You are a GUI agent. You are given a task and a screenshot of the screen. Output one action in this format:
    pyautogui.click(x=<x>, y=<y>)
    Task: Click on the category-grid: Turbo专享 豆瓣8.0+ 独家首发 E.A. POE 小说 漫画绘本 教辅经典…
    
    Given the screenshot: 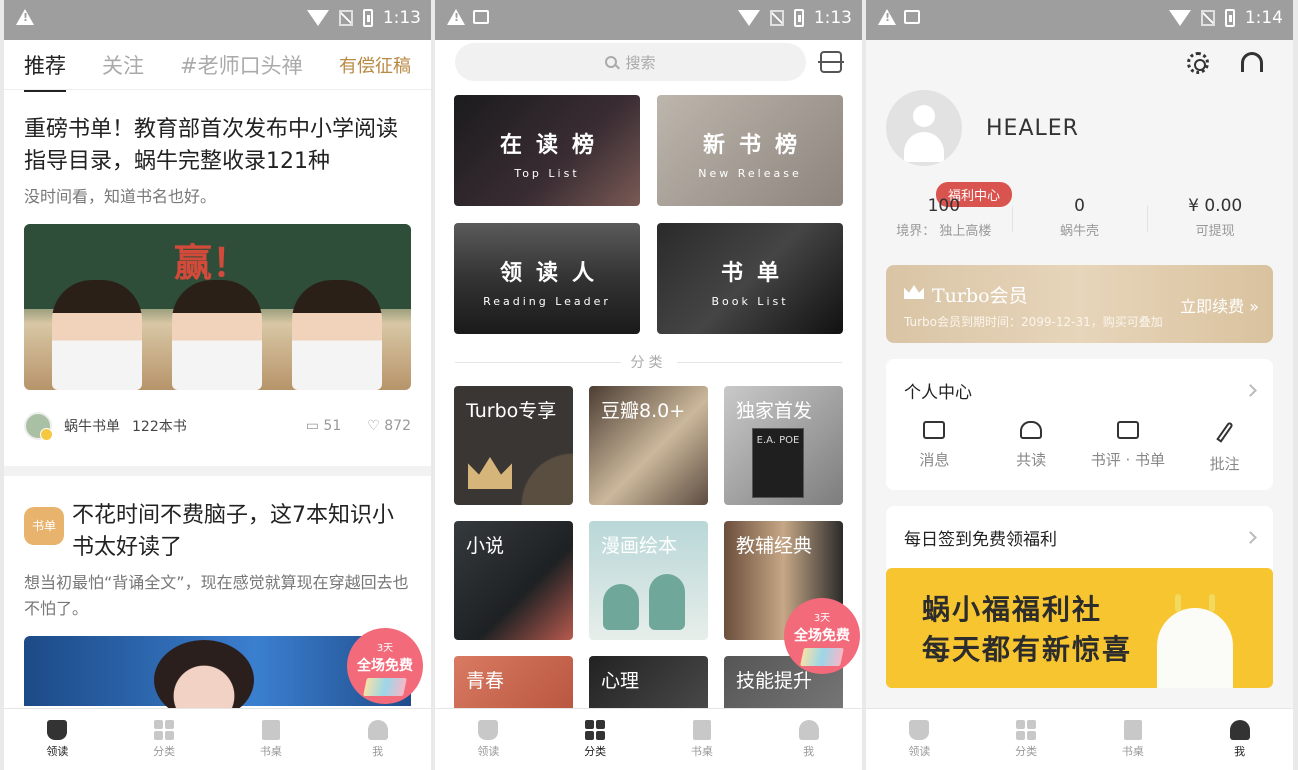 What is the action you would take?
    pyautogui.click(x=648, y=551)
    